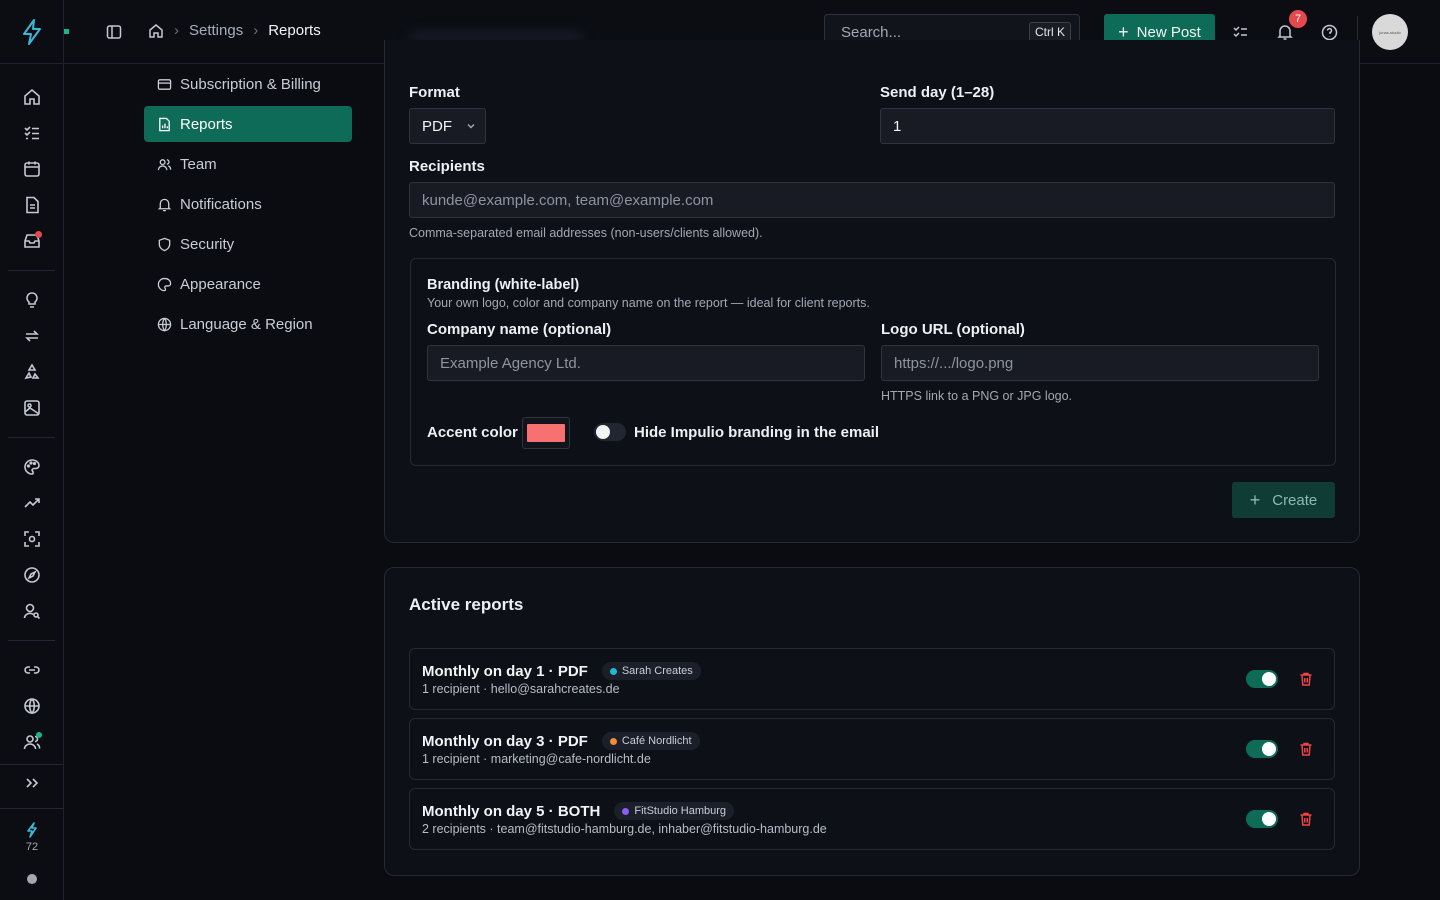 The height and width of the screenshot is (900, 1440). I want to click on app-logo, so click(31, 32).